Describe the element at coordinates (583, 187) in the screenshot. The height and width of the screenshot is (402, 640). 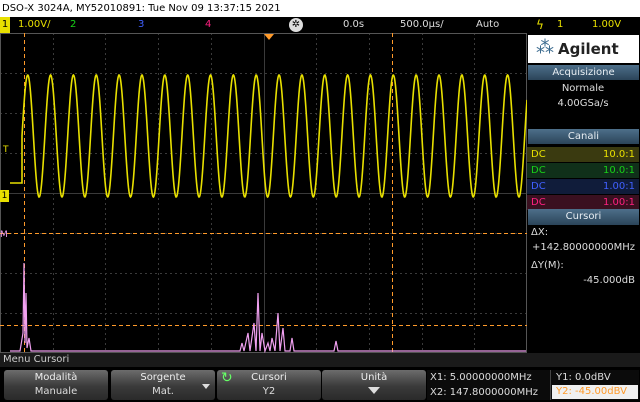
I see `channel-row: DC 1.00:1` at that location.